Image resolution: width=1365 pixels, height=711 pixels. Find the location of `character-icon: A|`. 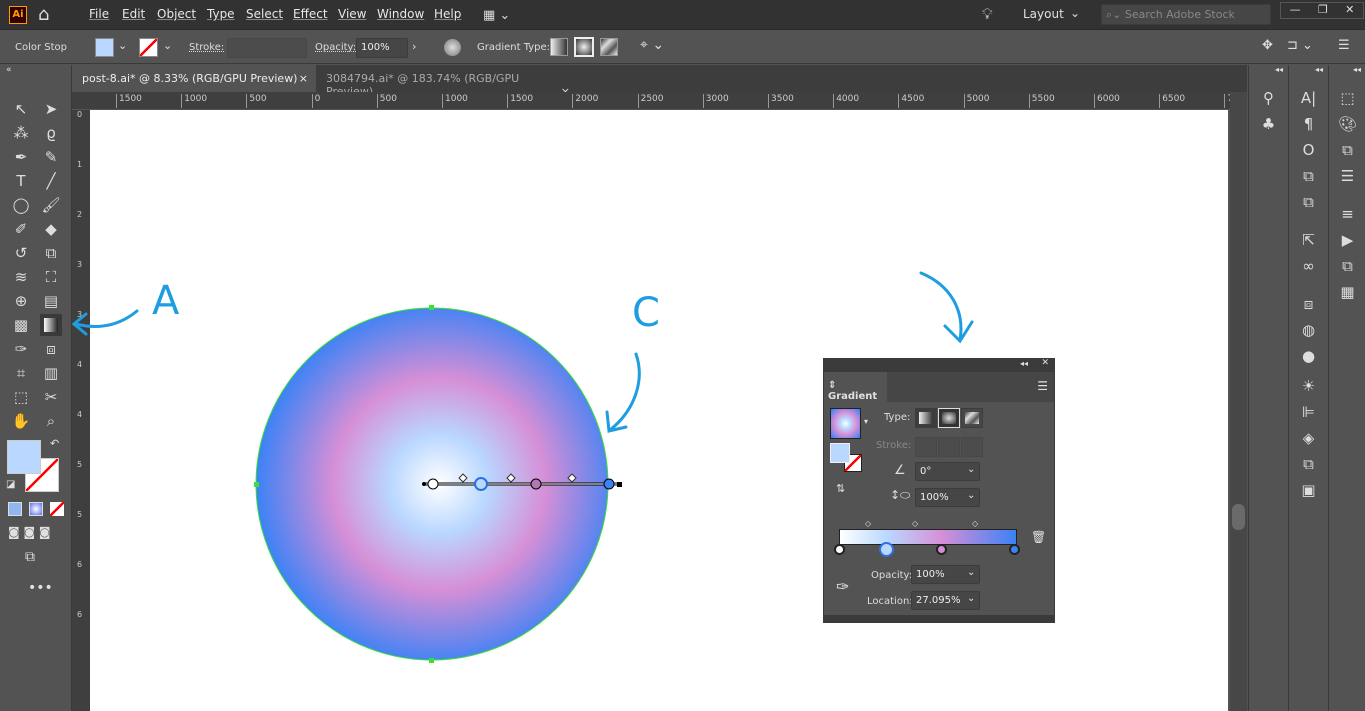

character-icon: A| is located at coordinates (1308, 98).